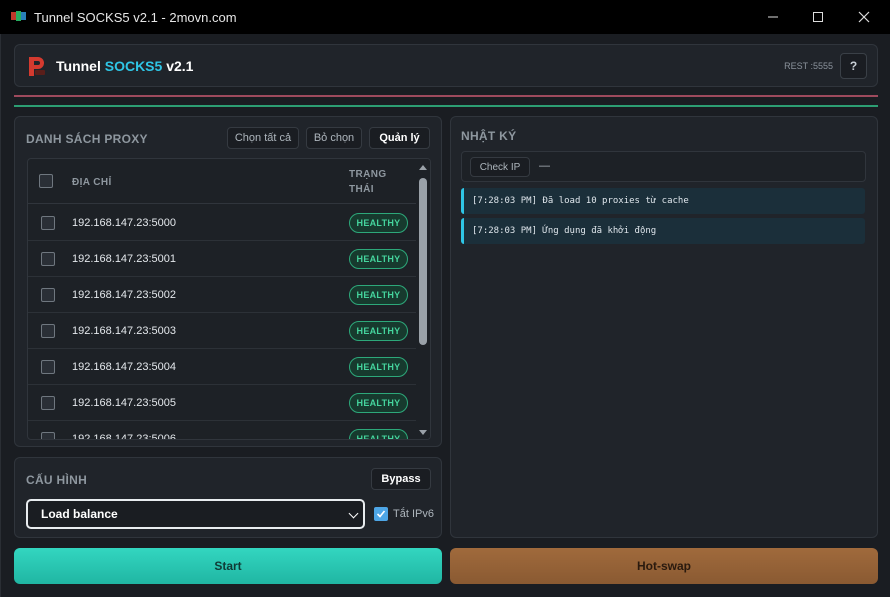 This screenshot has width=890, height=597. I want to click on scroll-down-icon, so click(423, 432).